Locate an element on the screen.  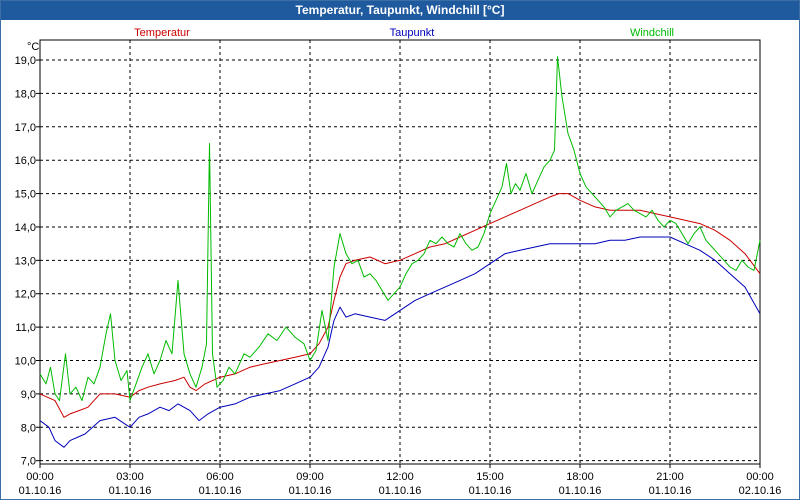
y-tick-label: 8,0 is located at coordinates (28, 428).